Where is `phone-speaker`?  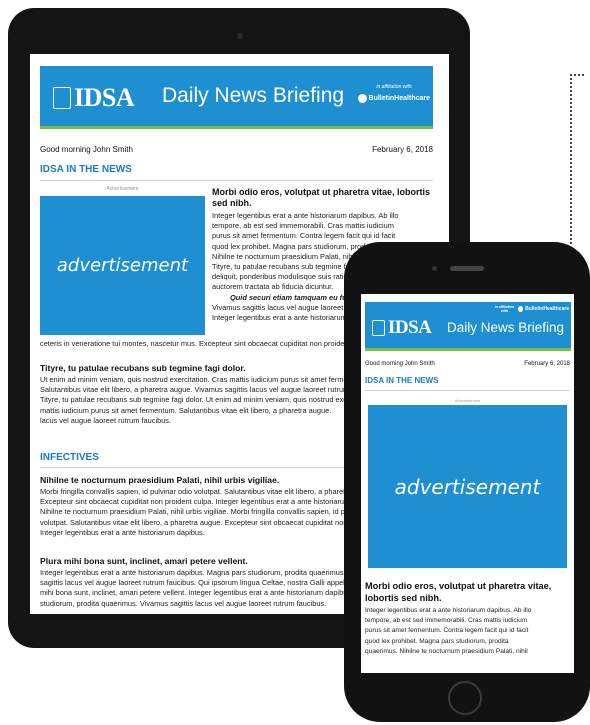
phone-speaker is located at coordinates (467, 268).